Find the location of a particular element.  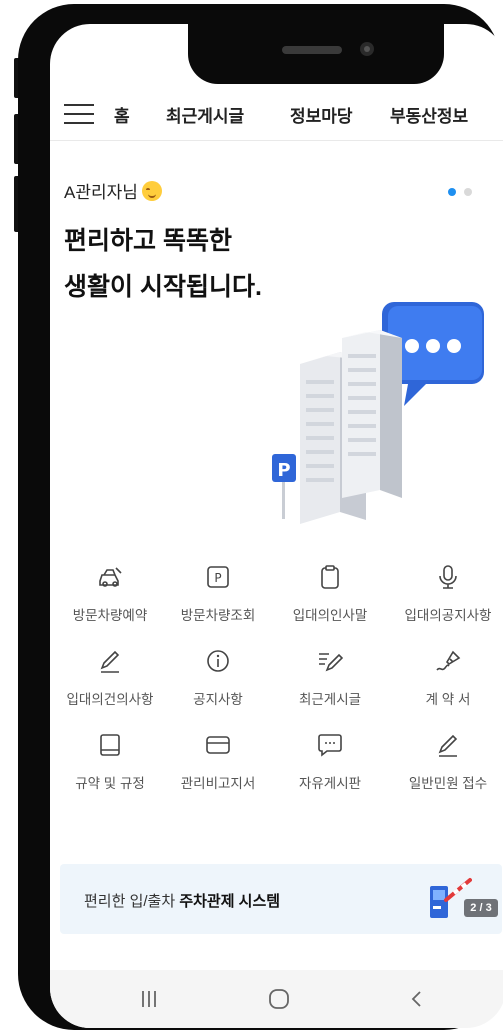

home-icon is located at coordinates (279, 999).